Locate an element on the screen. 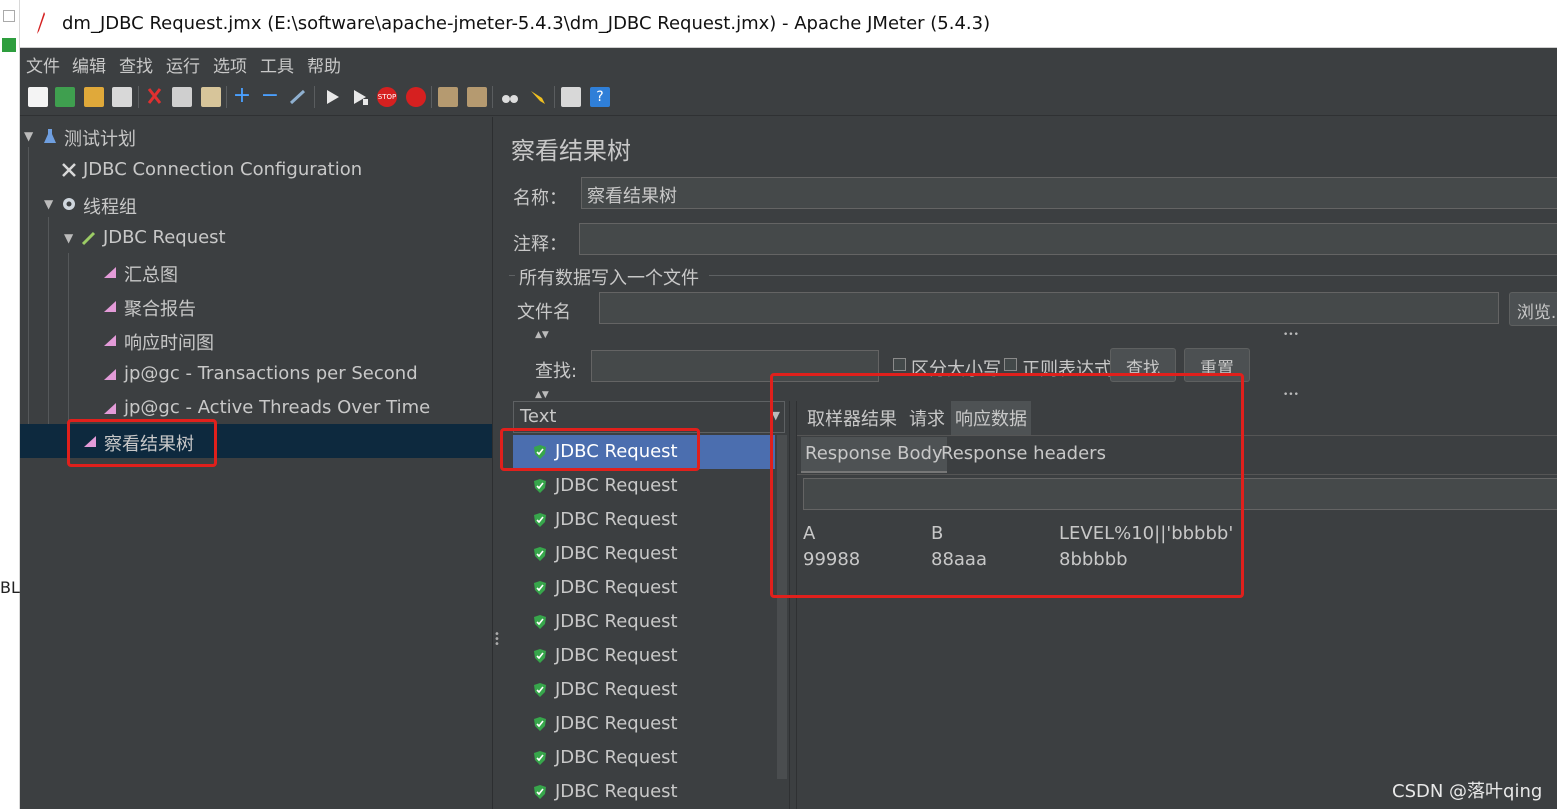  clear-icon is located at coordinates (448, 97).